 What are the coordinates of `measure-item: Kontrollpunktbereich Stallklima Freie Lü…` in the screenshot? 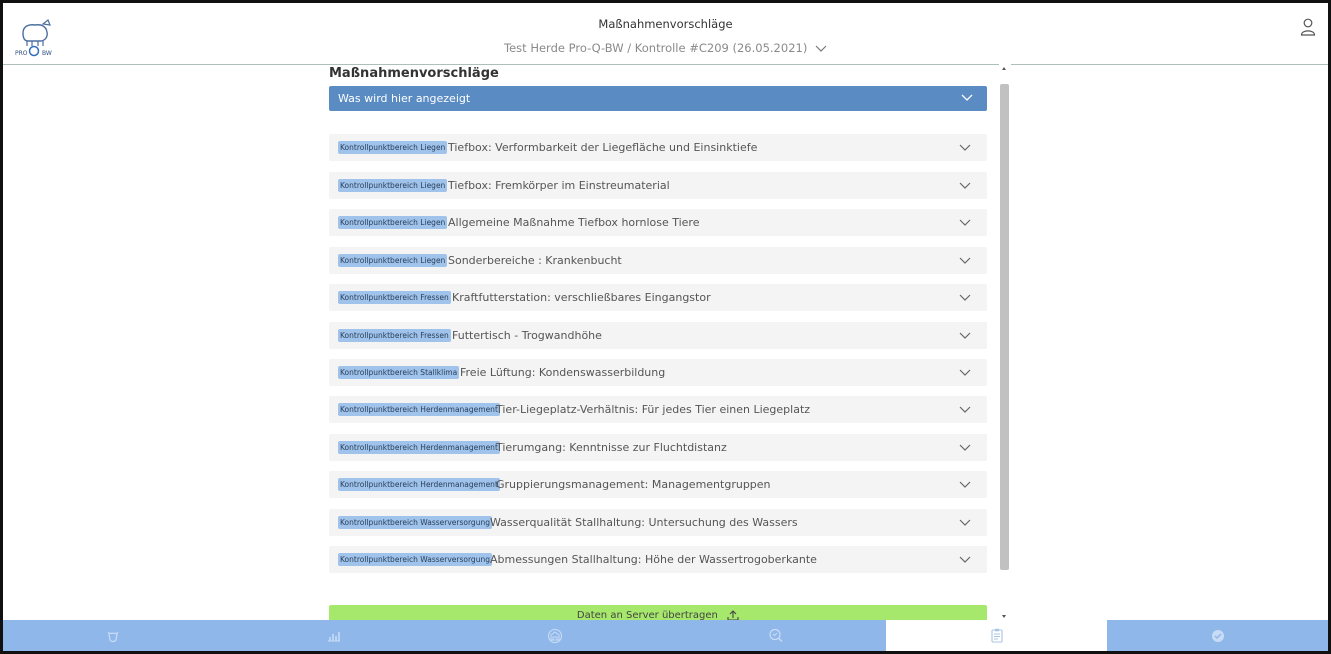 It's located at (658, 372).